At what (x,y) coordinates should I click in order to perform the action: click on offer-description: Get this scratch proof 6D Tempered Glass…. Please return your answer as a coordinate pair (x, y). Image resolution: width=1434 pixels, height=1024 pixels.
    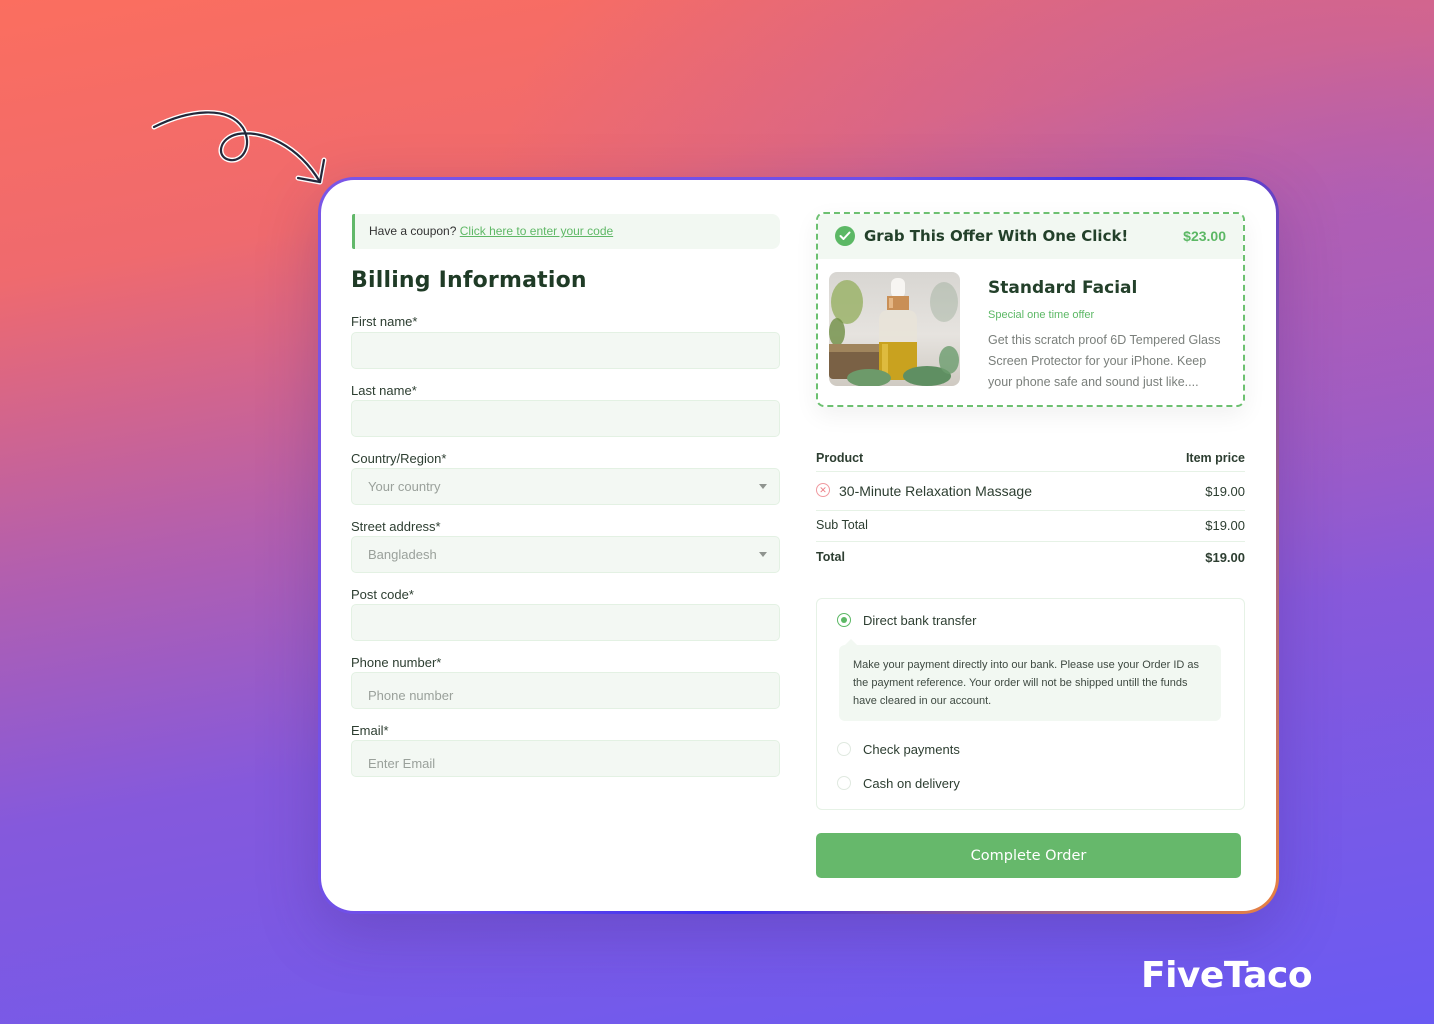
    Looking at the image, I should click on (1104, 361).